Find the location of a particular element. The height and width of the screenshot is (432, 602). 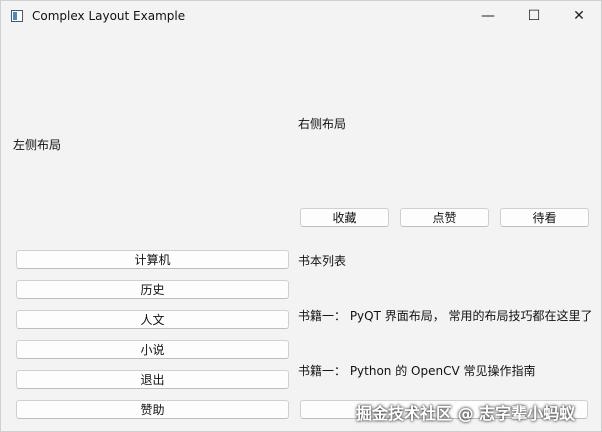

watermark: 掘金技术社区 @ 志字辈小蚂蚁 is located at coordinates (466, 413).